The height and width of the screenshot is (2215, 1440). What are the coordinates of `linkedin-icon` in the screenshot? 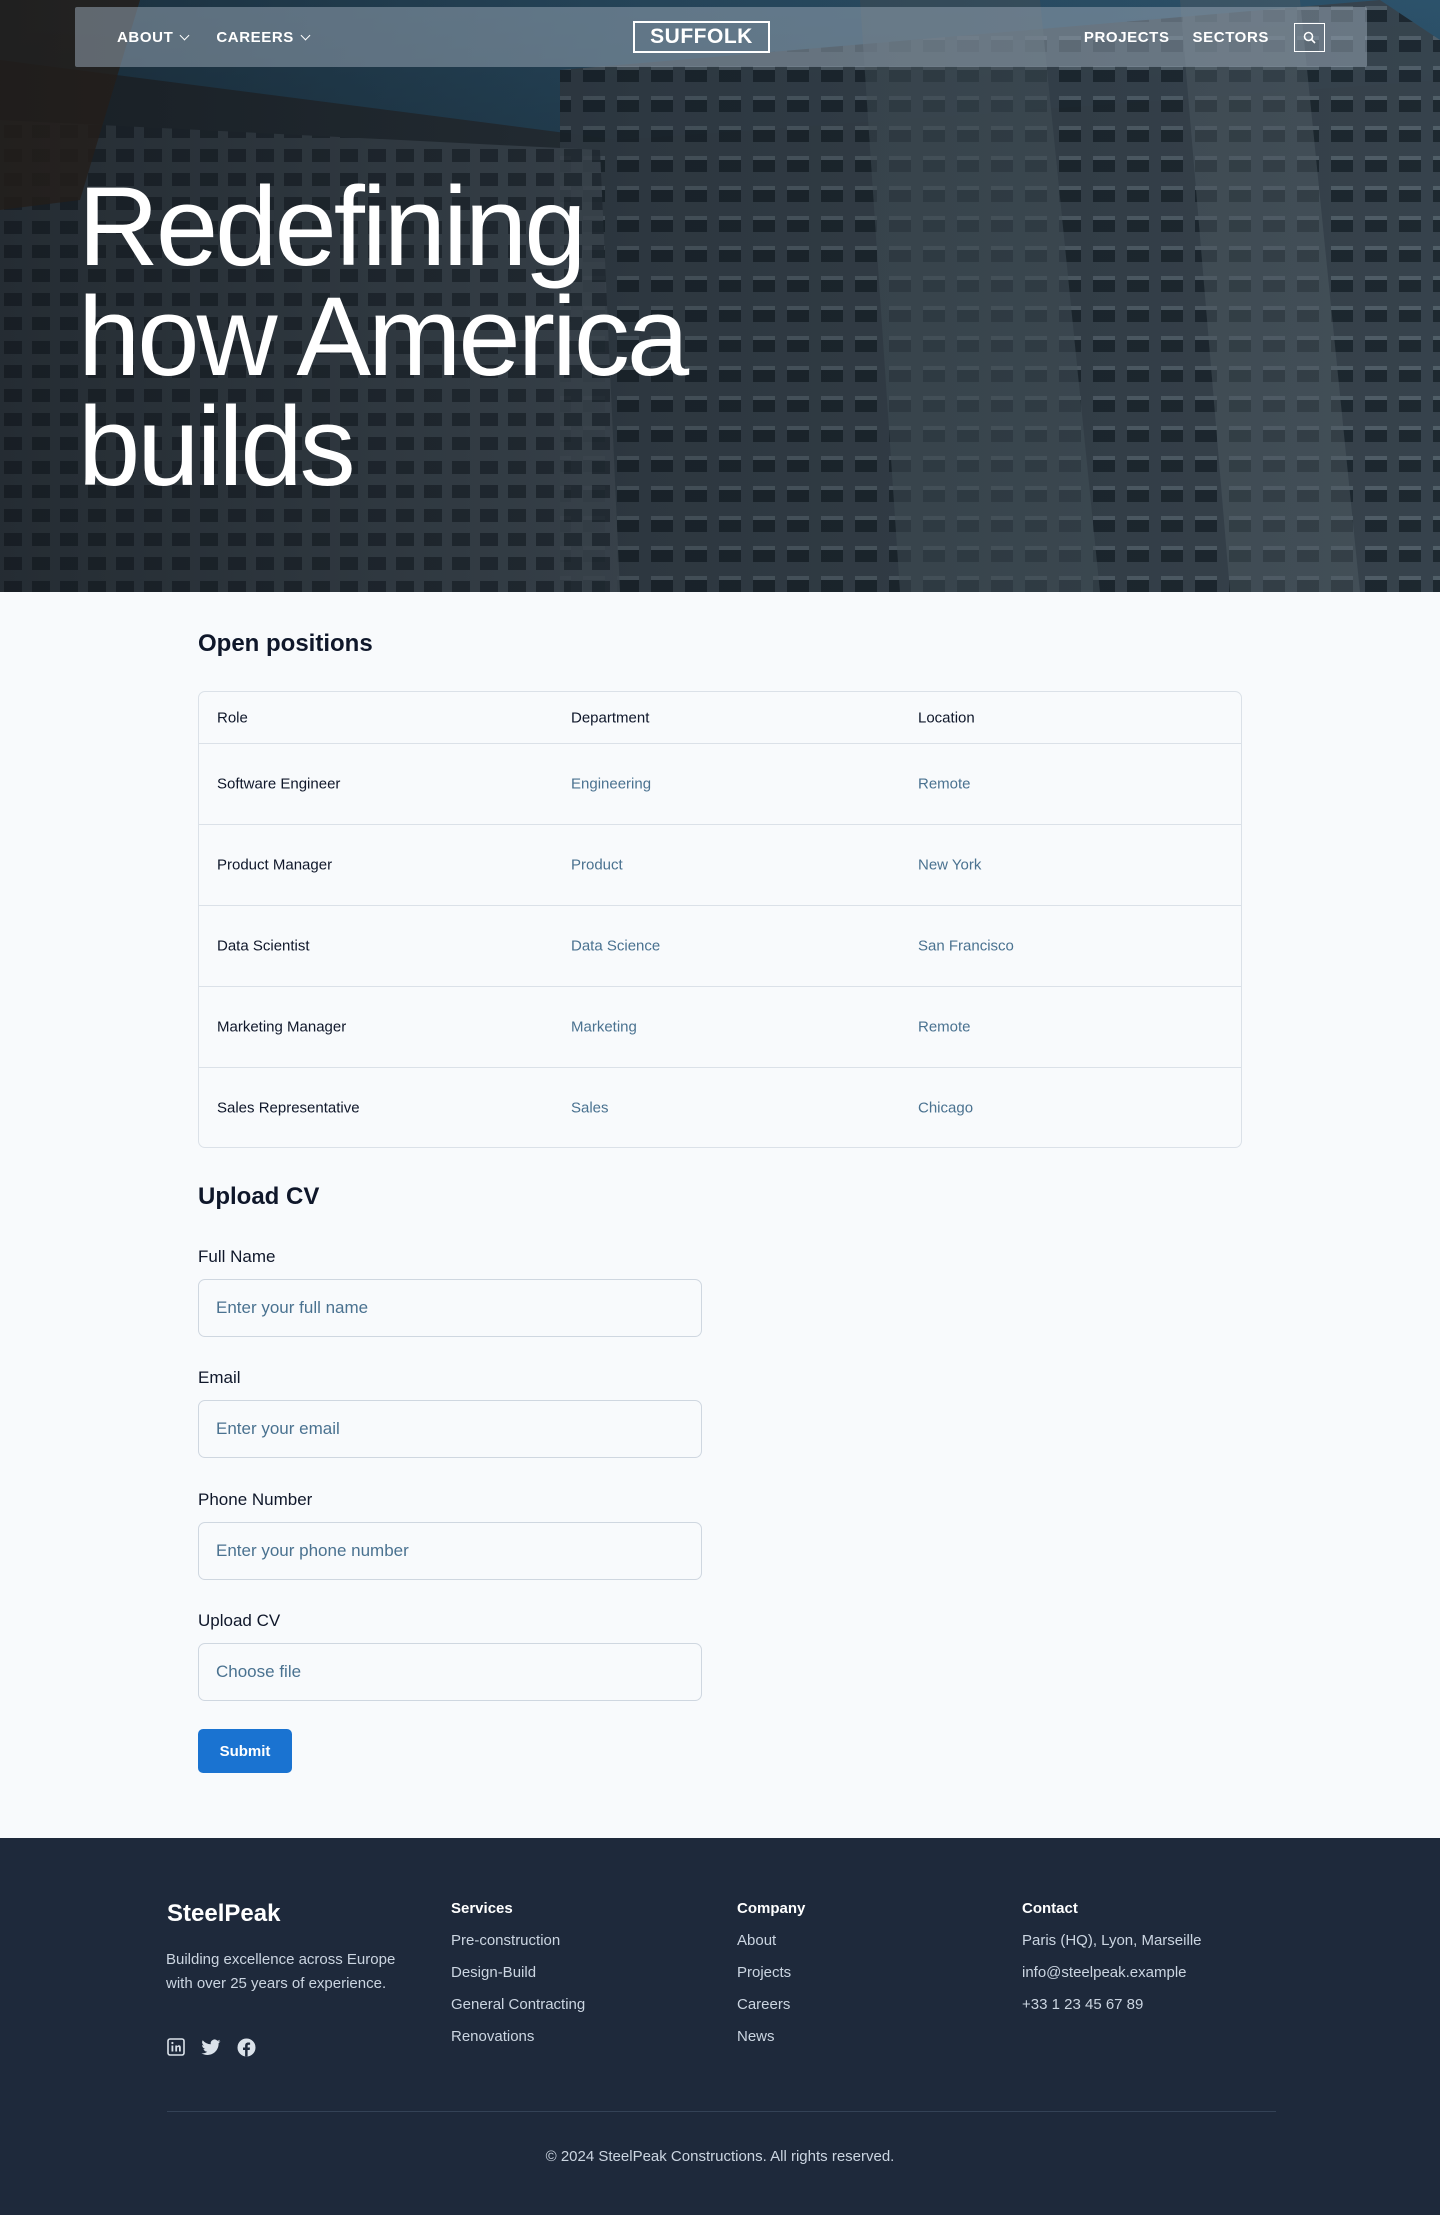 It's located at (176, 2047).